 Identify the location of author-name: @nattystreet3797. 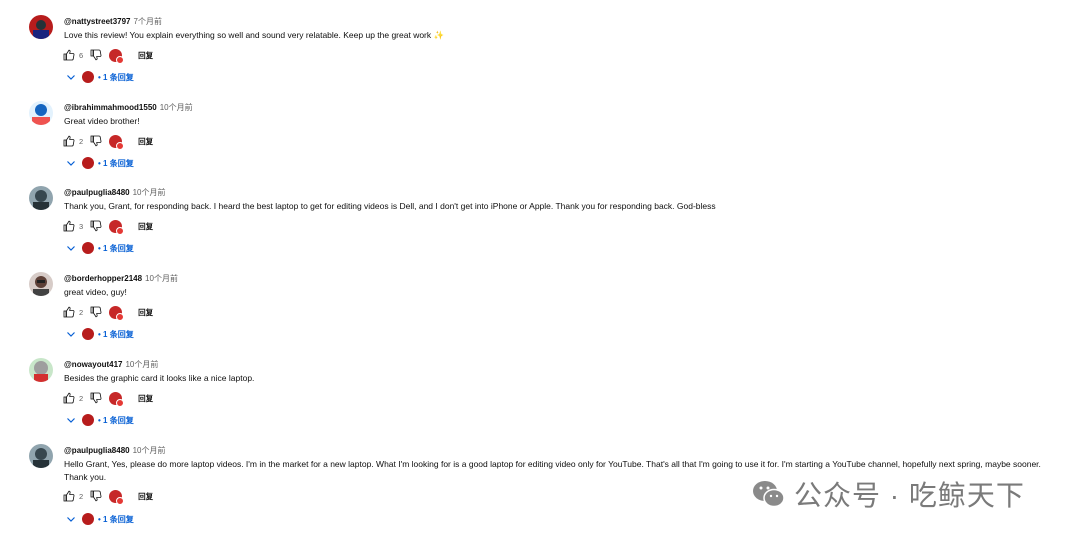
(97, 21).